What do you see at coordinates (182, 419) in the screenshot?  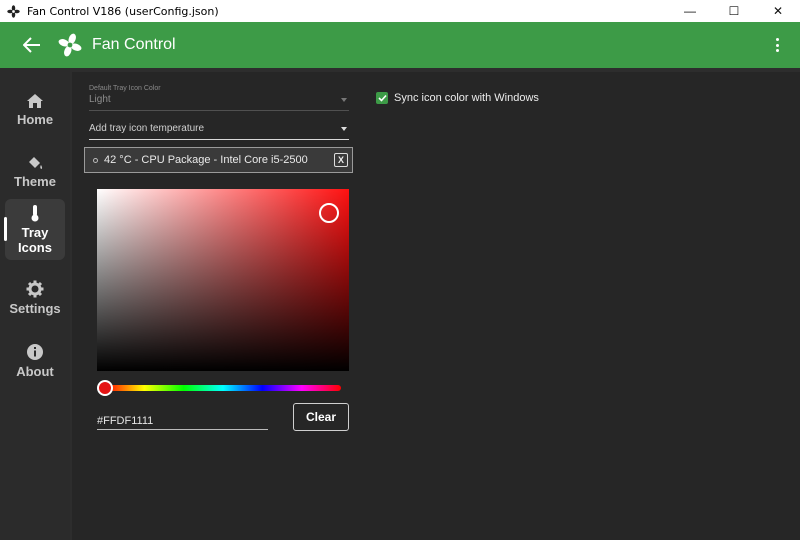 I see `hex-color-input: #FFDF1111` at bounding box center [182, 419].